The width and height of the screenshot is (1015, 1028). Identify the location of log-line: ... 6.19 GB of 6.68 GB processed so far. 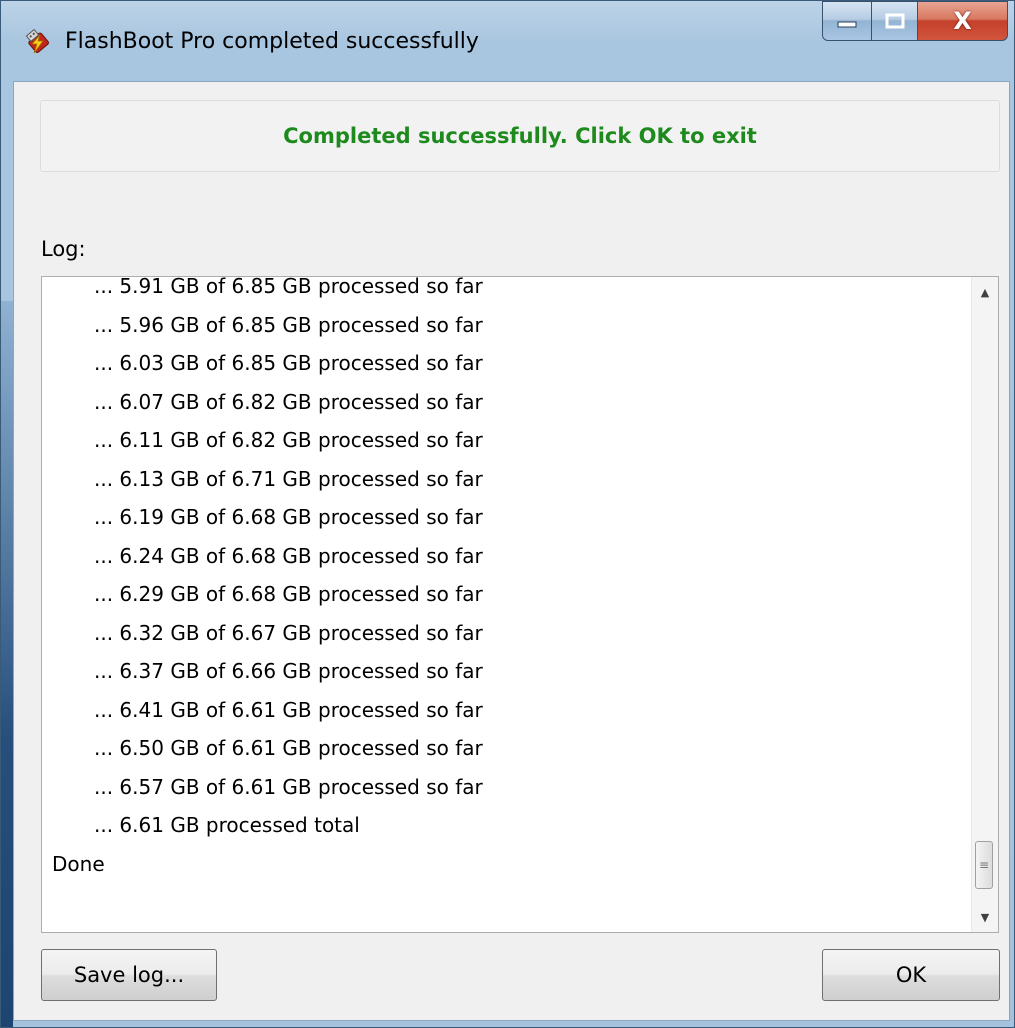
(288, 517).